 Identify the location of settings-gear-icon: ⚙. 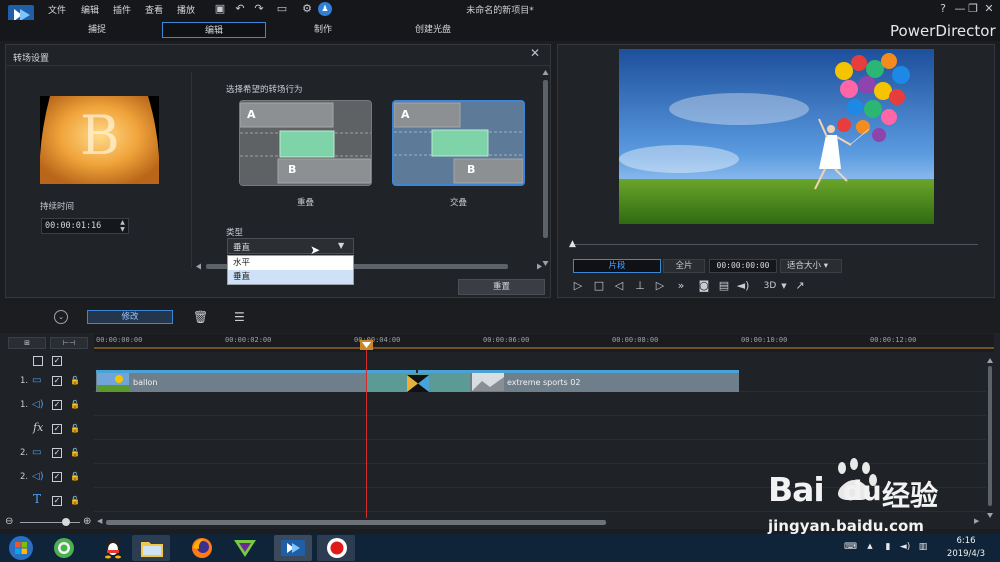
(307, 9).